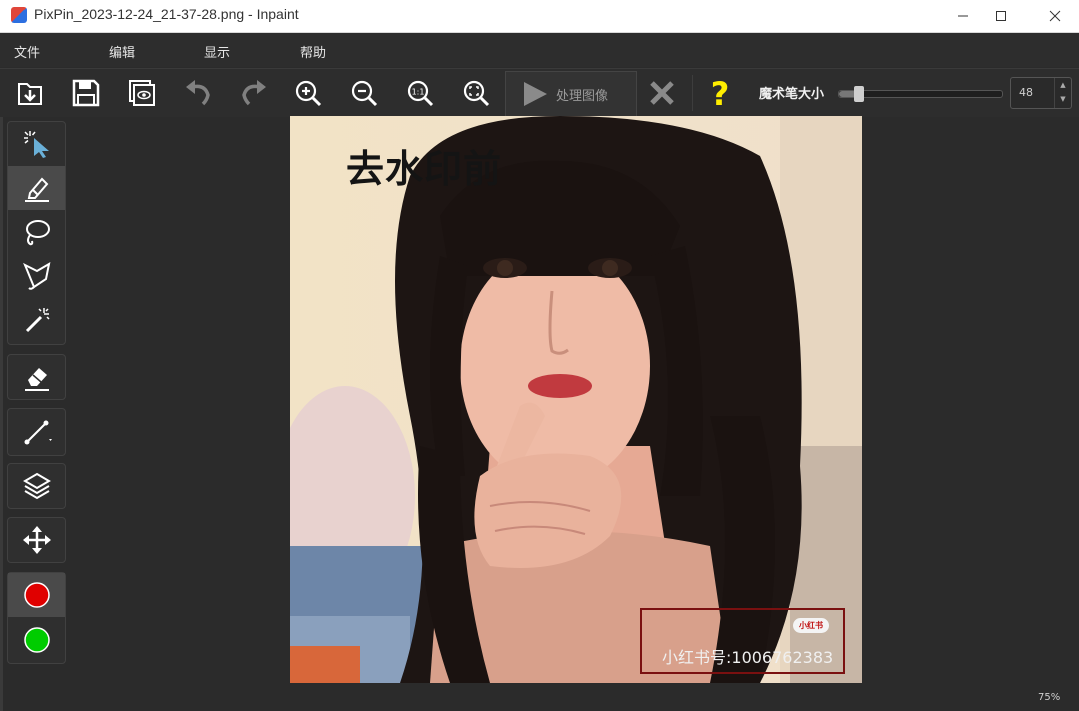 The height and width of the screenshot is (711, 1079). I want to click on menu-bar: 文件 编辑 显示 帮助, so click(539, 50).